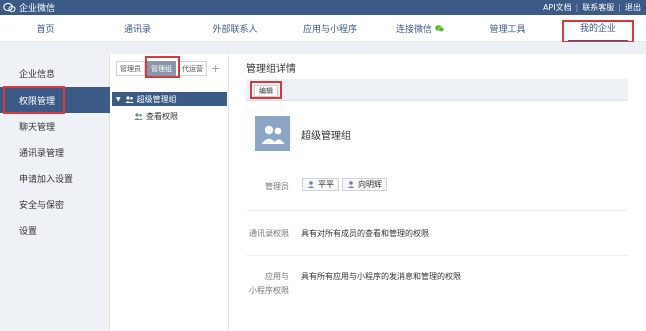  I want to click on admin-name: 平平, so click(326, 184).